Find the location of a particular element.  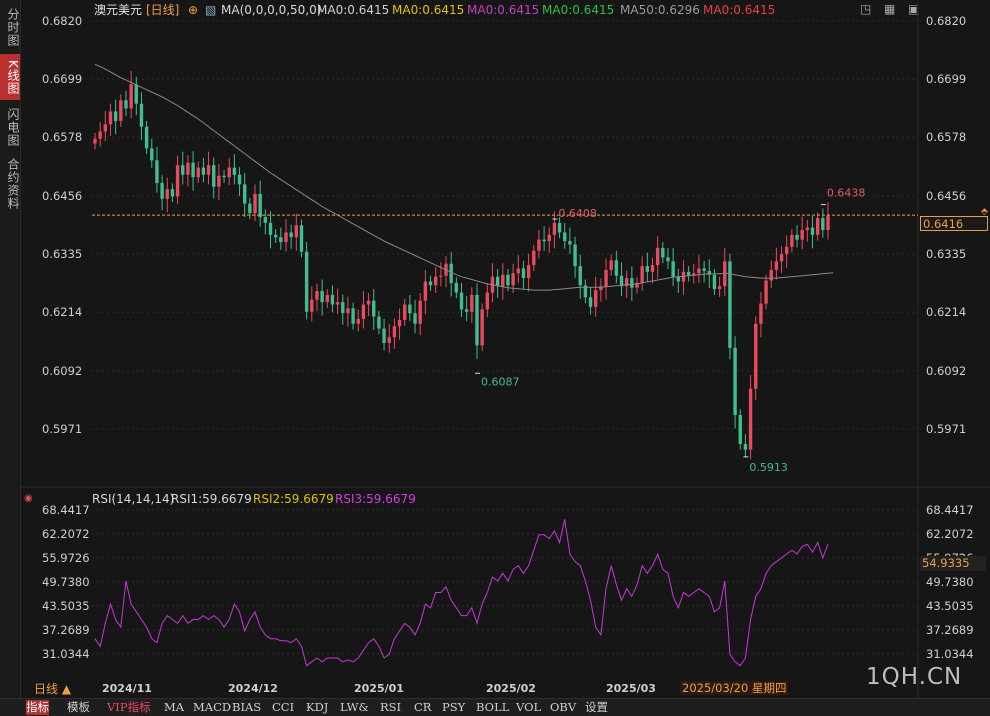

y-tick-right-r4: 43.5035 is located at coordinates (950, 606).